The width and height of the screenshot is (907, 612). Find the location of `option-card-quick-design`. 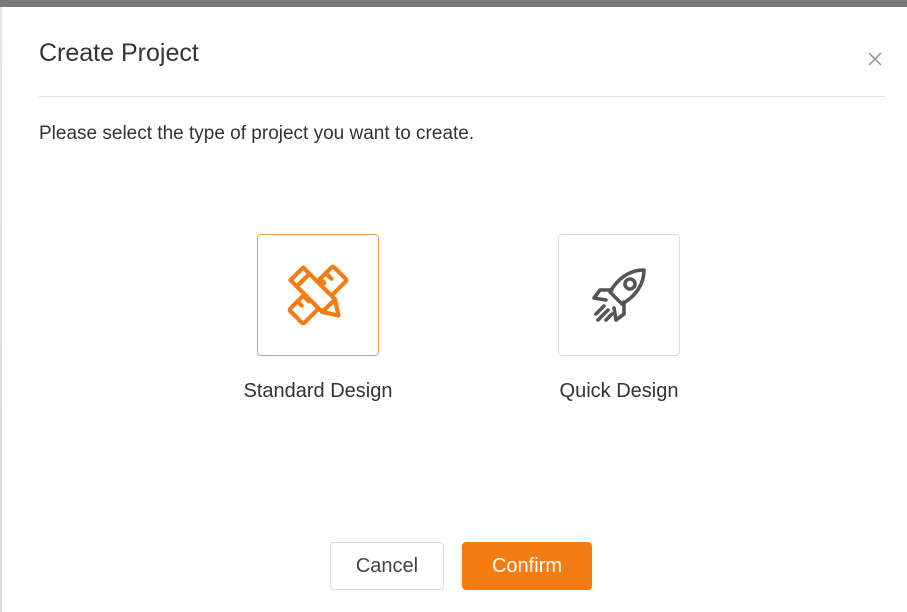

option-card-quick-design is located at coordinates (619, 295).